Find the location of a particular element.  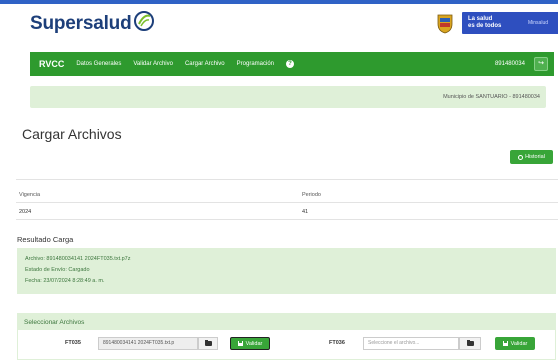

gov-slogan: La salud es de todos is located at coordinates (490, 23).